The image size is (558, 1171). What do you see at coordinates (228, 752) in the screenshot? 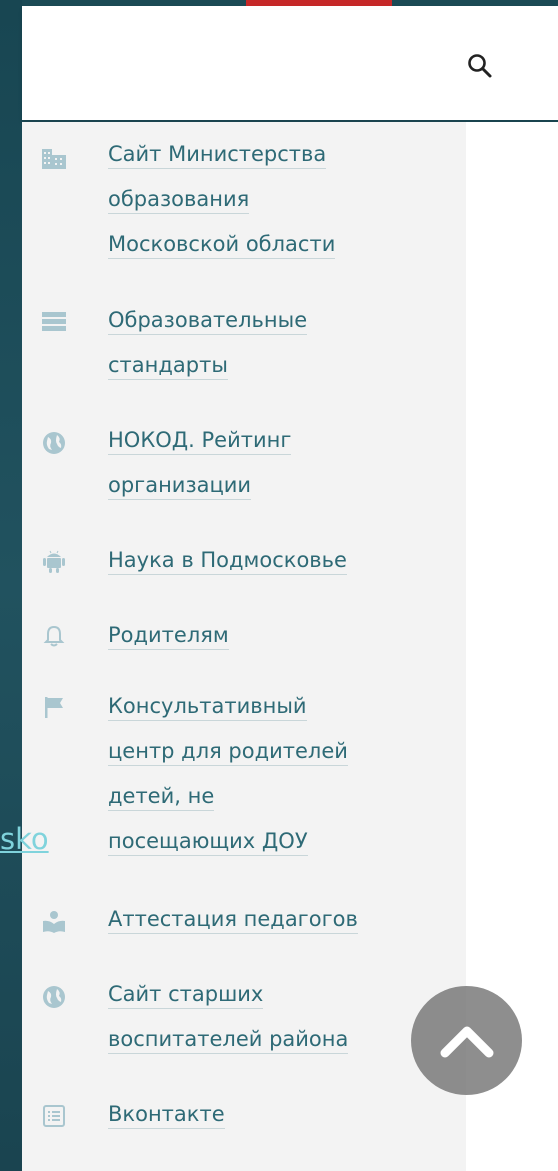
I see `menu-item-label-line: центр для родителей` at bounding box center [228, 752].